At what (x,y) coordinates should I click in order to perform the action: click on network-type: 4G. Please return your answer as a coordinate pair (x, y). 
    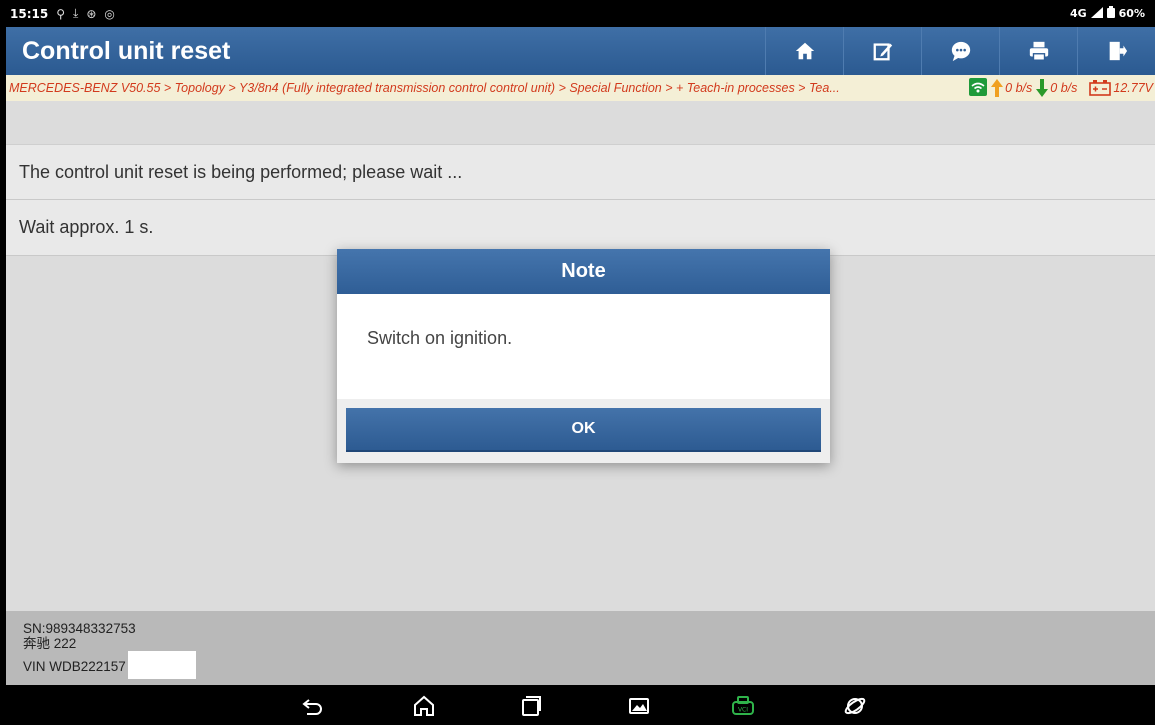
    Looking at the image, I should click on (1078, 13).